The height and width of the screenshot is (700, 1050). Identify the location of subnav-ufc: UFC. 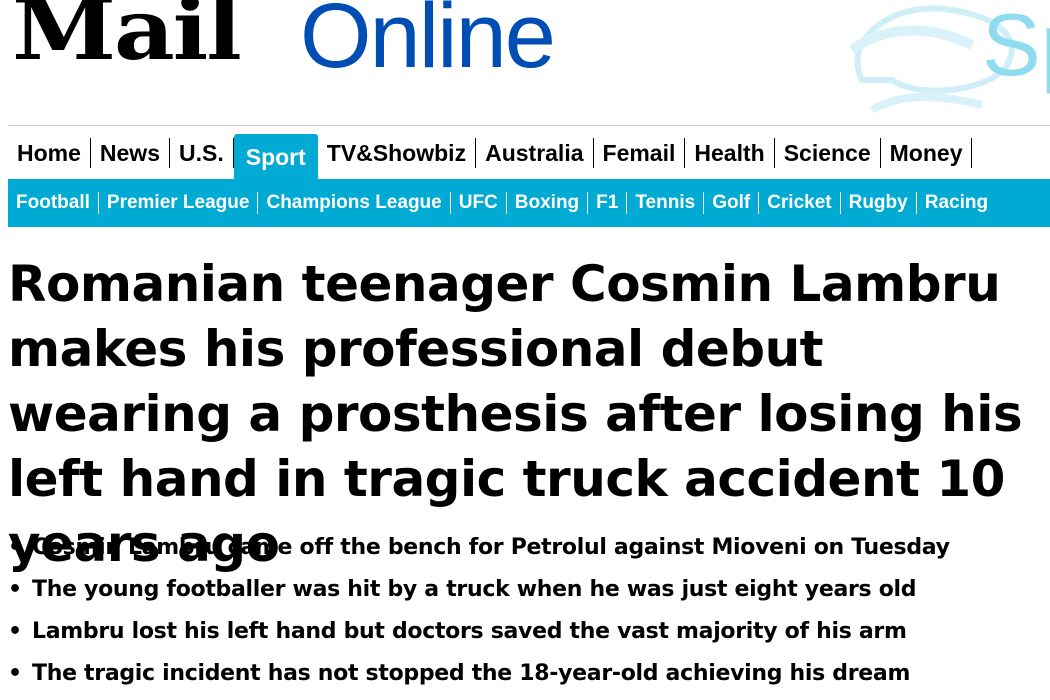
(479, 203).